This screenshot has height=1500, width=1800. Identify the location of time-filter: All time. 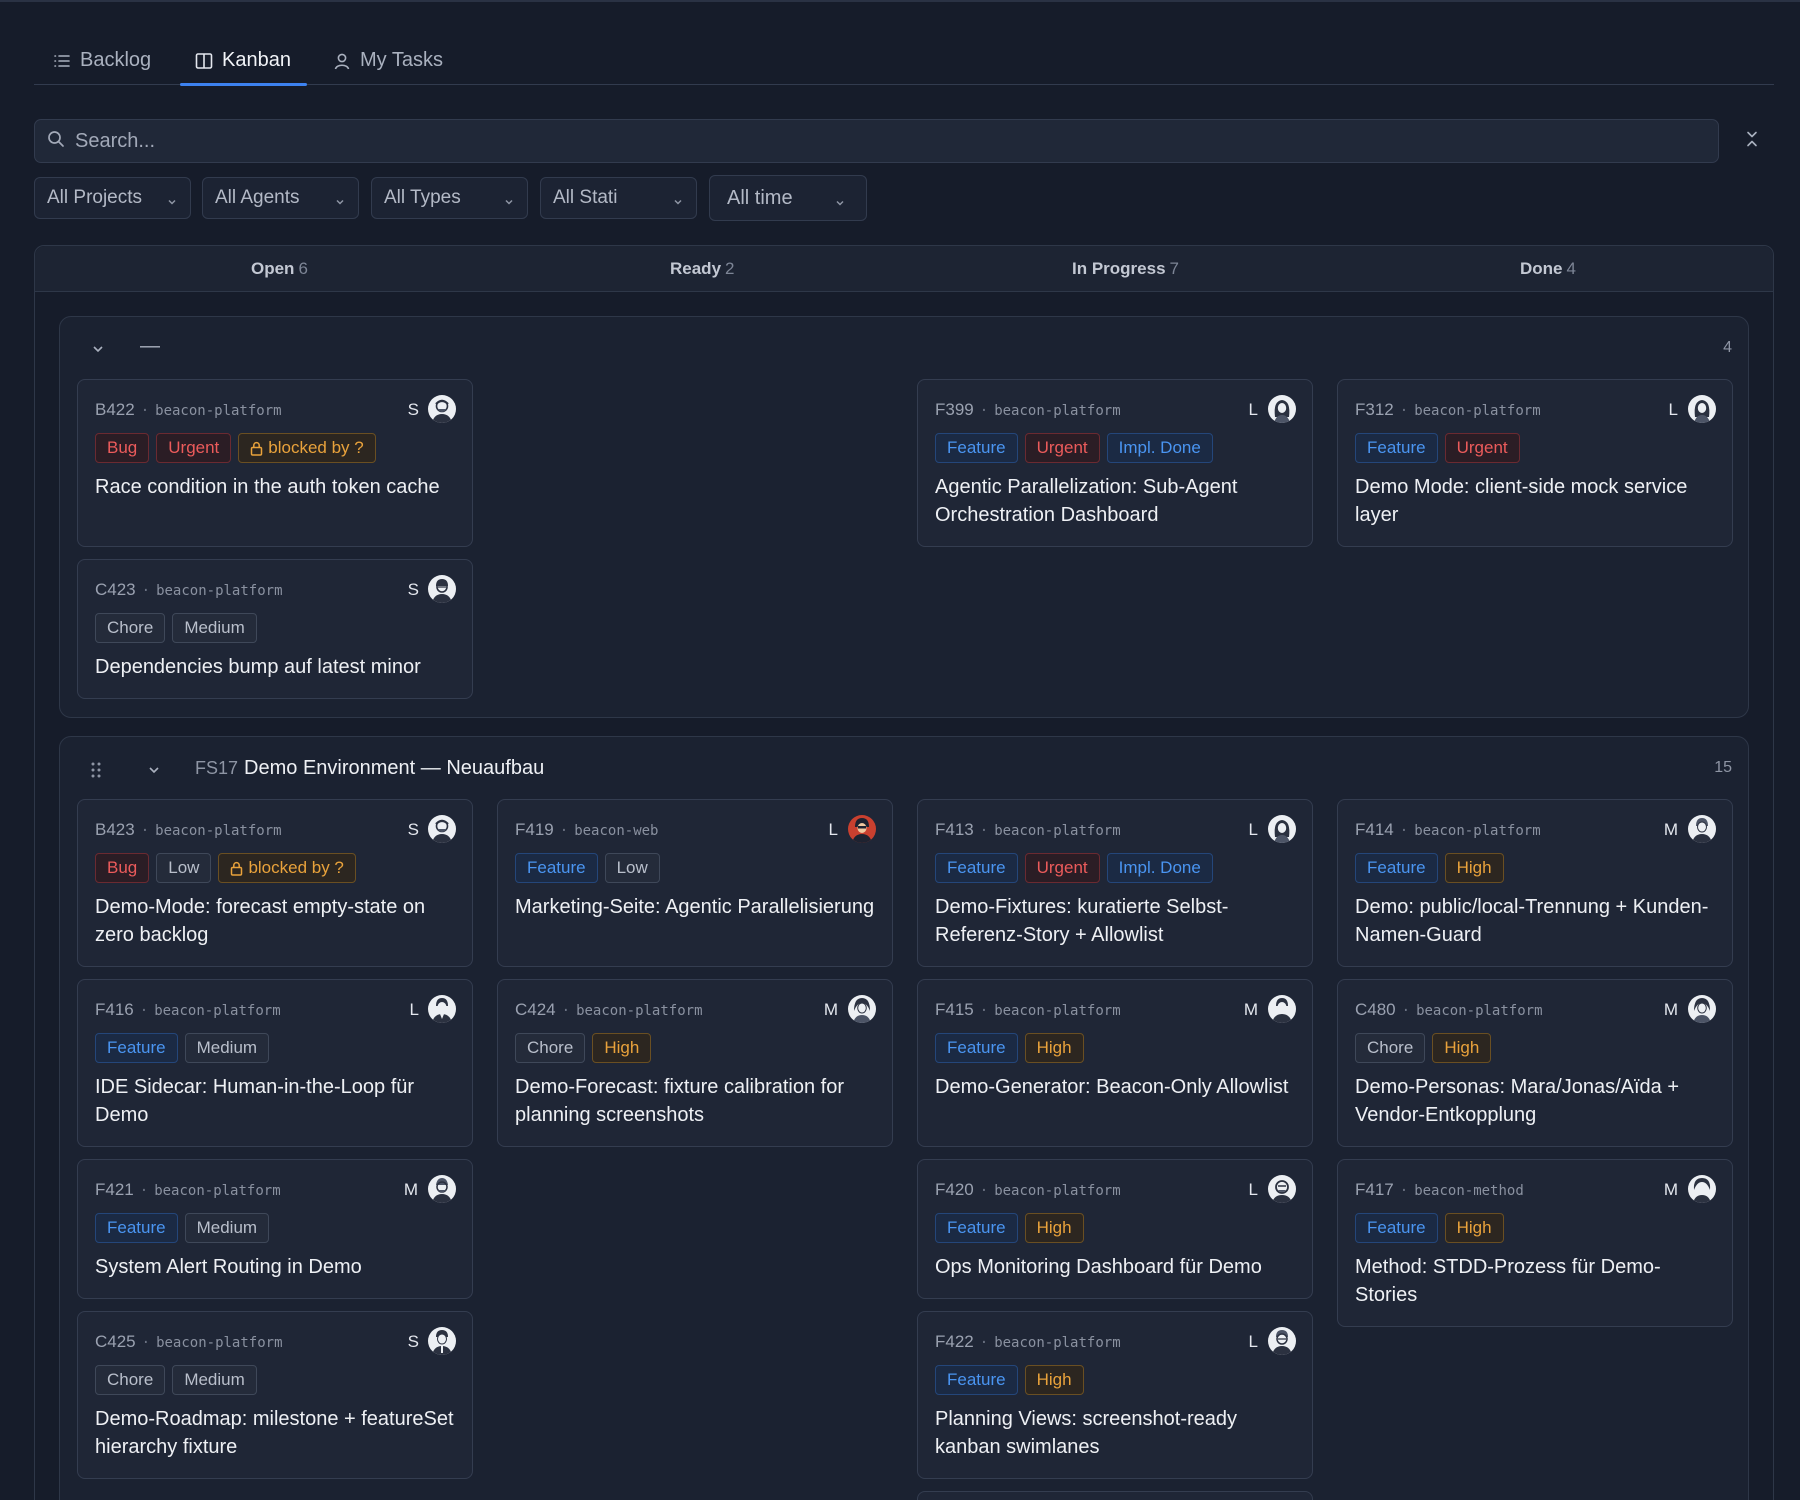
(788, 198).